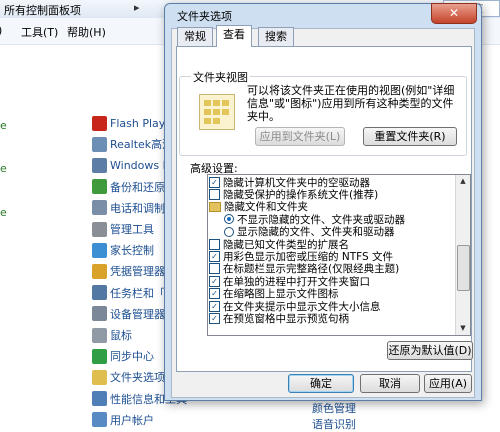  What do you see at coordinates (276, 36) in the screenshot?
I see `tab-search: 搜索` at bounding box center [276, 36].